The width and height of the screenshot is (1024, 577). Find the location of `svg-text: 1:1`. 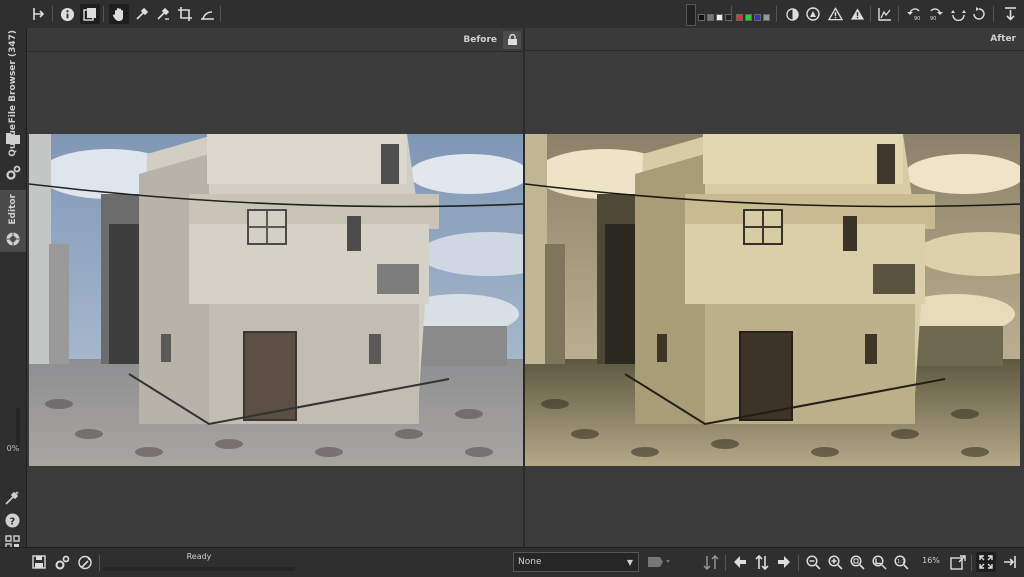

svg-text: 1:1 is located at coordinates (901, 562).